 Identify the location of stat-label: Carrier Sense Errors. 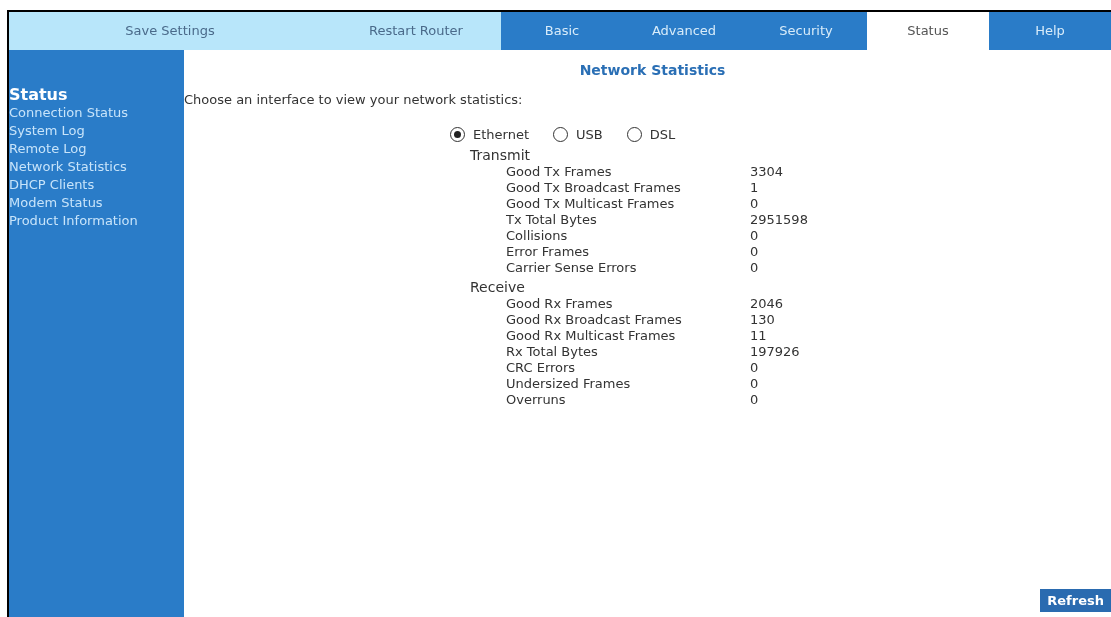
(572, 268).